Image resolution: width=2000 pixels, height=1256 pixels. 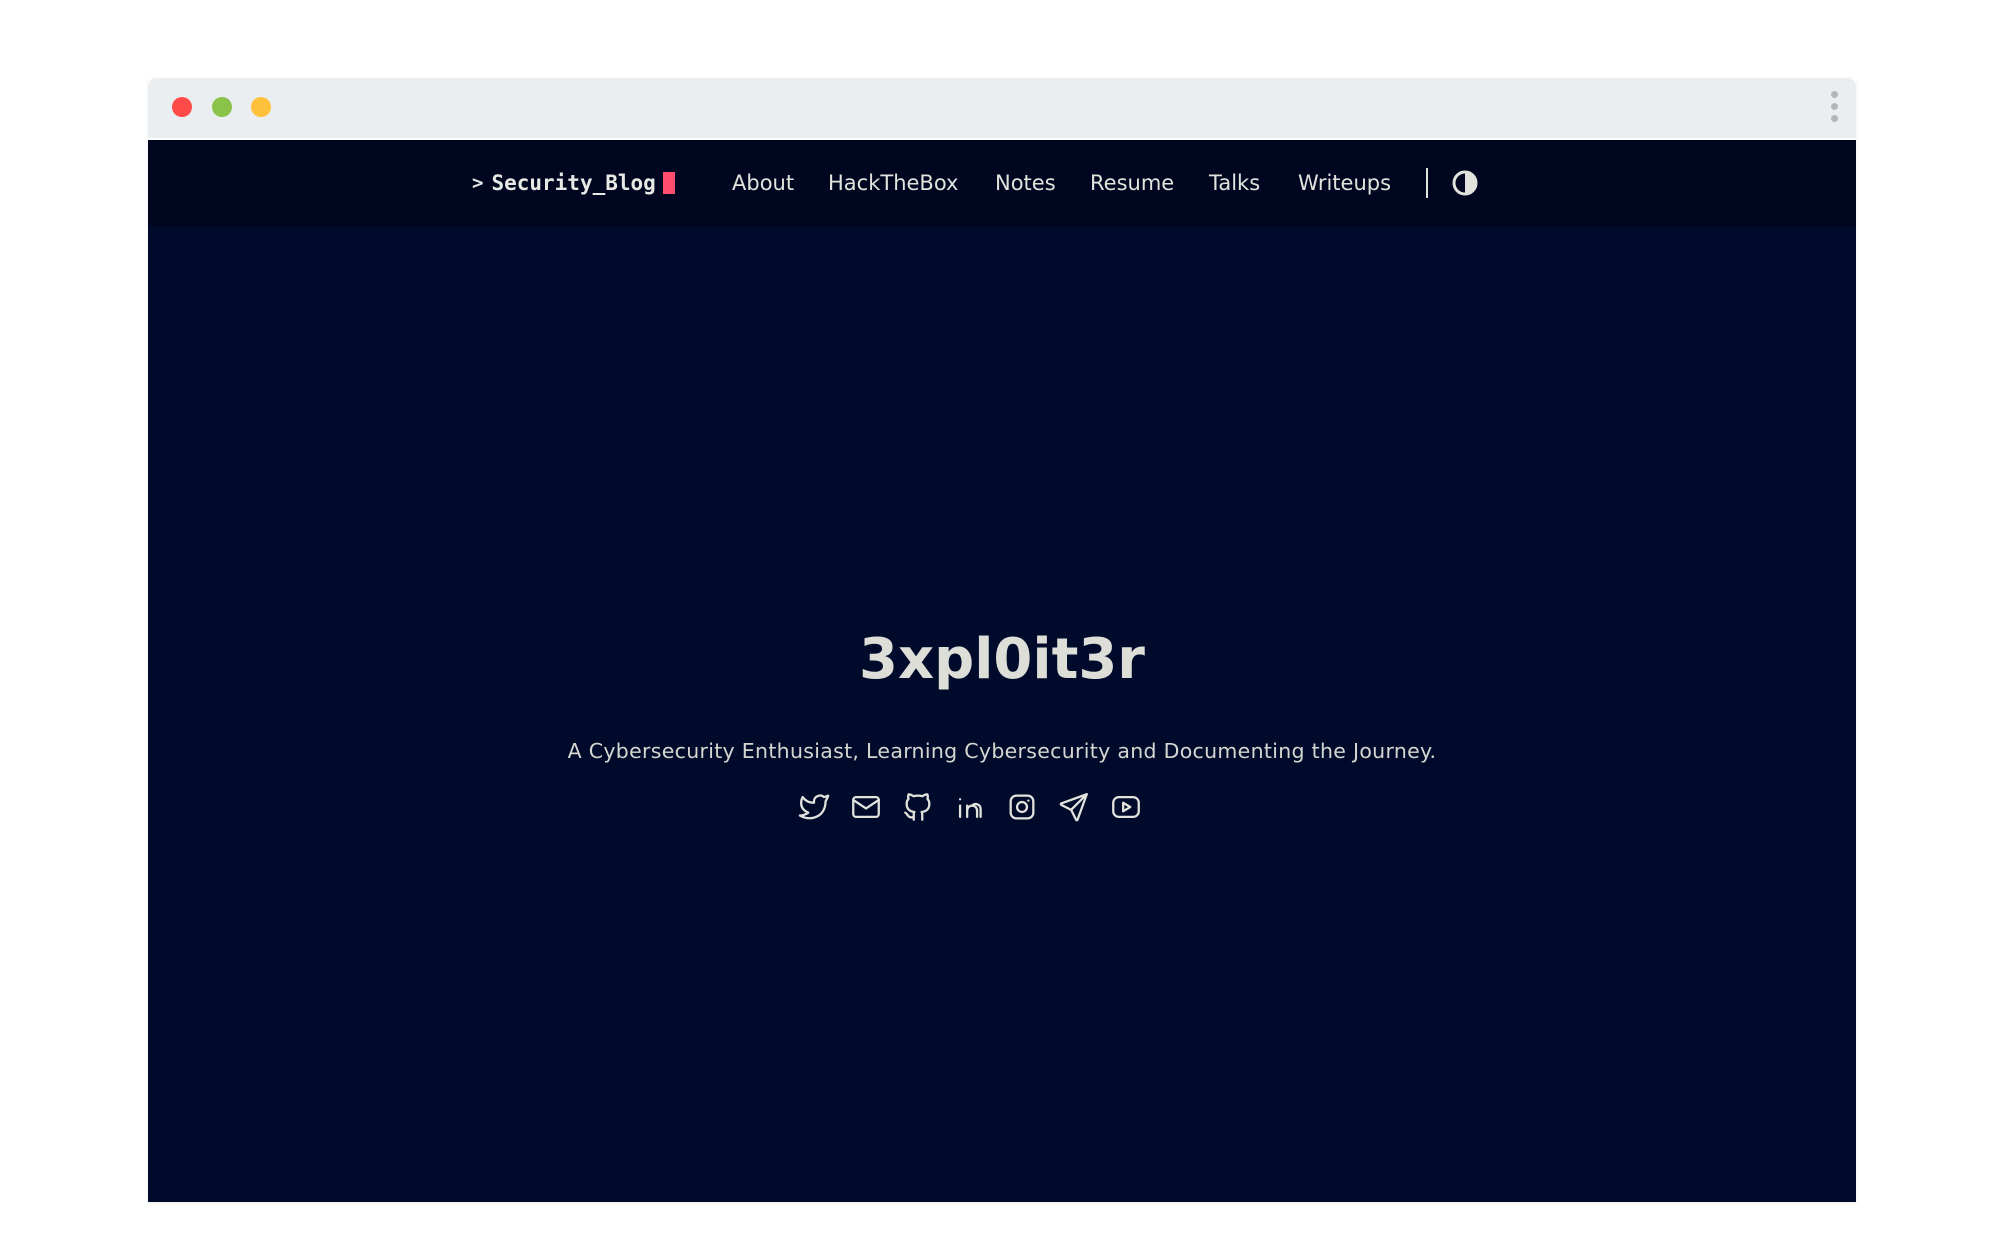 I want to click on contrast-icon, so click(x=1465, y=183).